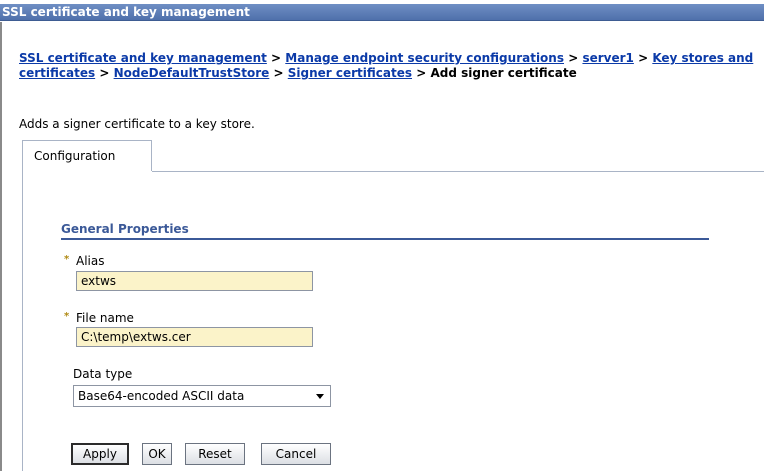 The width and height of the screenshot is (764, 471). I want to click on cancel-button: Cancel, so click(296, 454).